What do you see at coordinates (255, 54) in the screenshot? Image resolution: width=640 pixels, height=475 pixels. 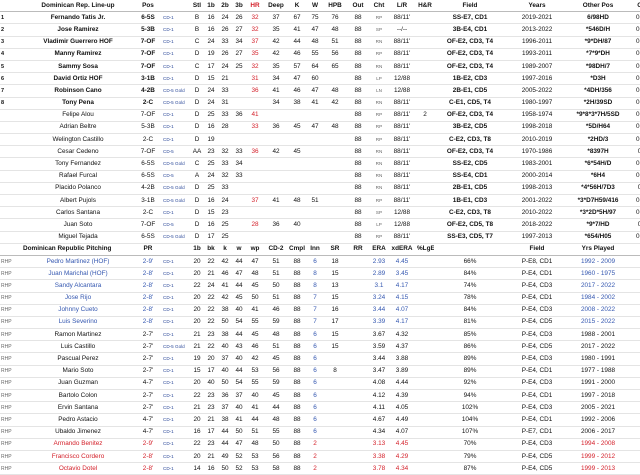 I see `homerun: 35` at bounding box center [255, 54].